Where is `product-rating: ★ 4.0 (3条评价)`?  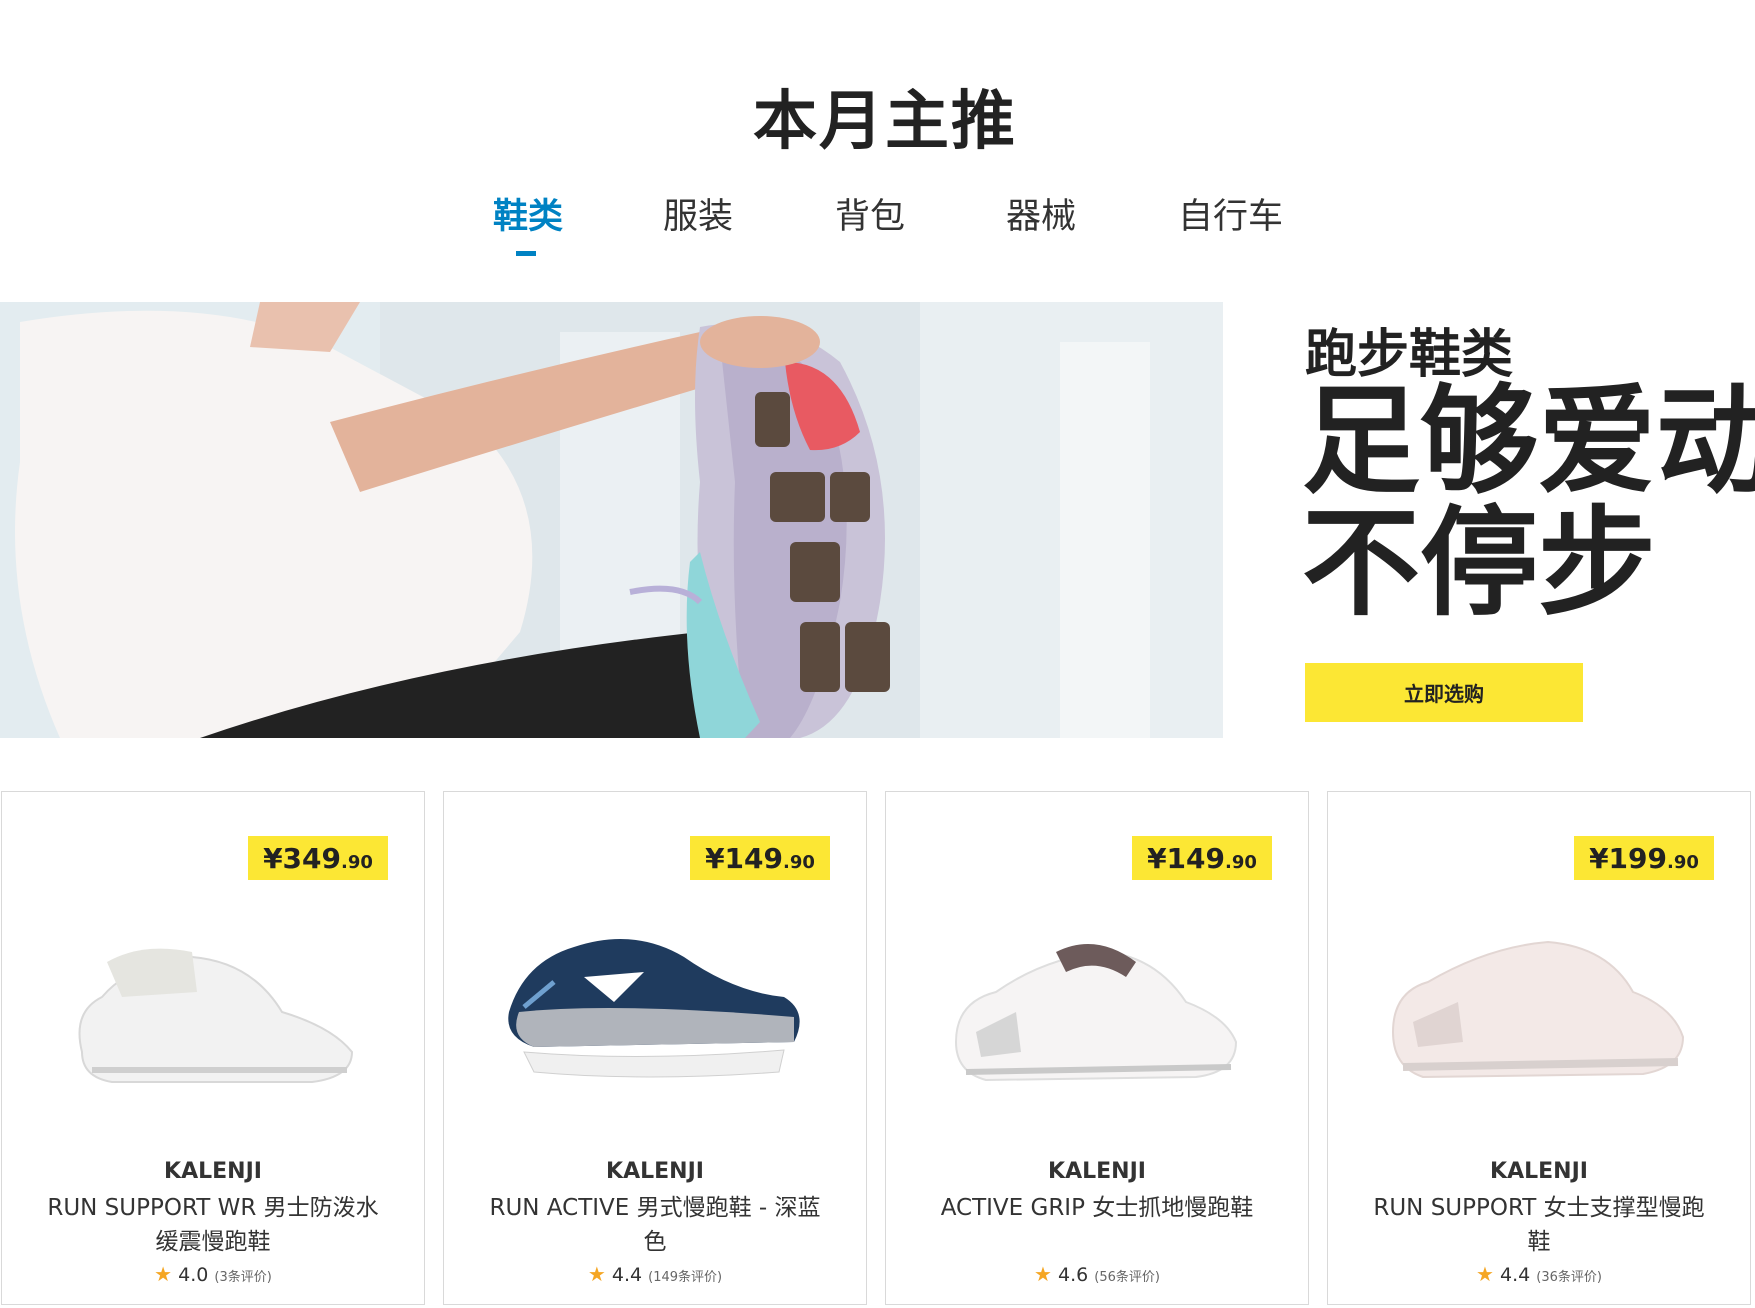 product-rating: ★ 4.0 (3条评价) is located at coordinates (213, 1274).